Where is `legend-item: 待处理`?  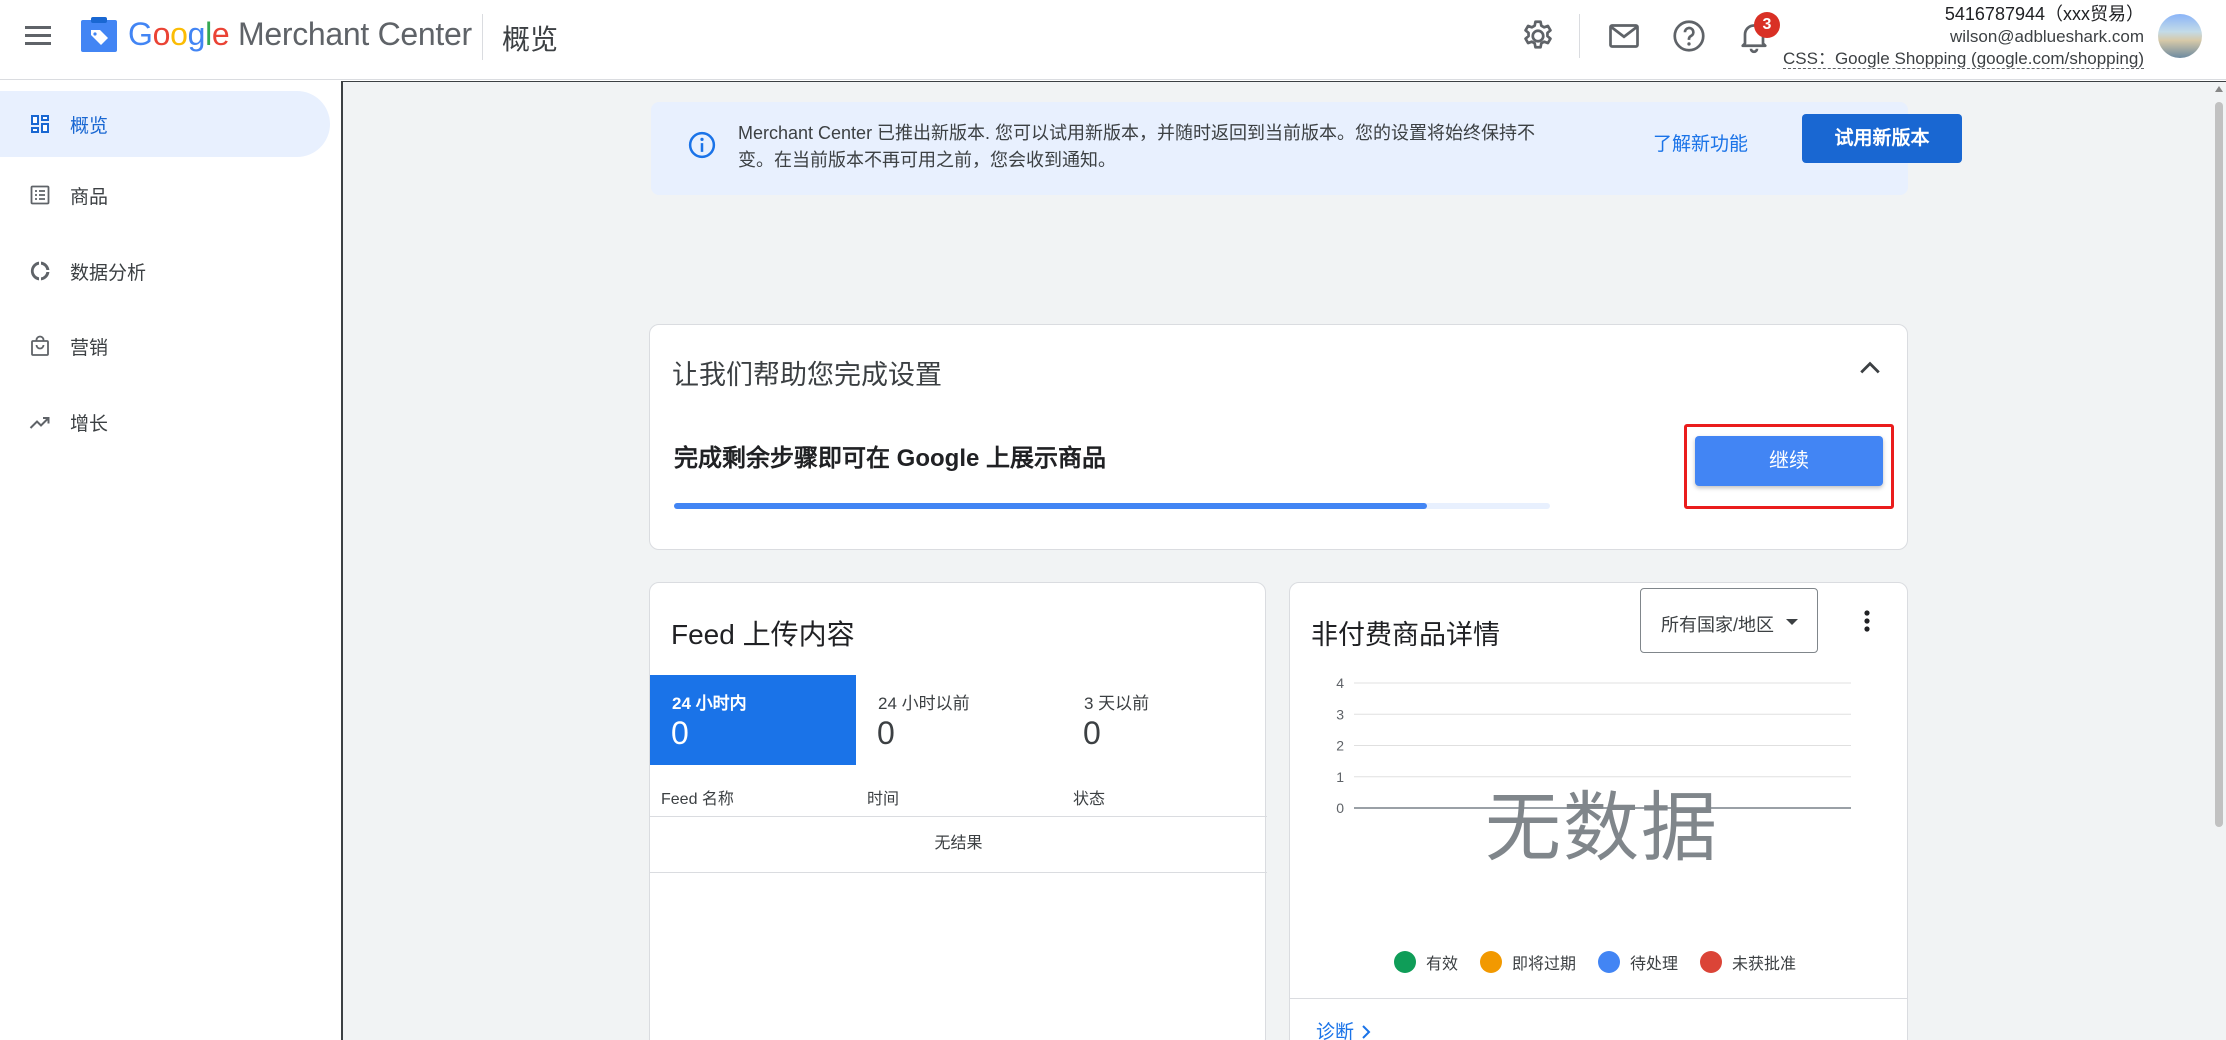 legend-item: 待处理 is located at coordinates (1638, 962).